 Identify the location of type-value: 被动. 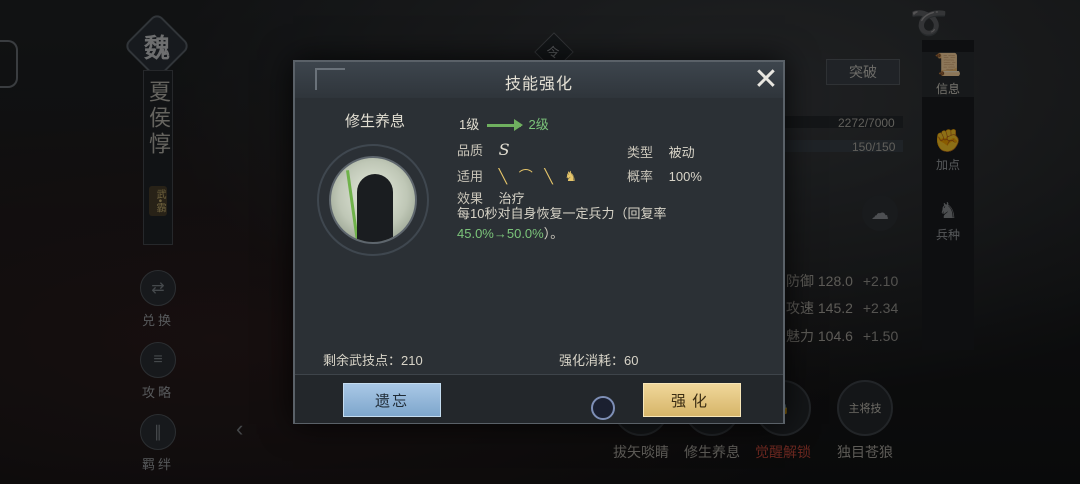
(681, 152).